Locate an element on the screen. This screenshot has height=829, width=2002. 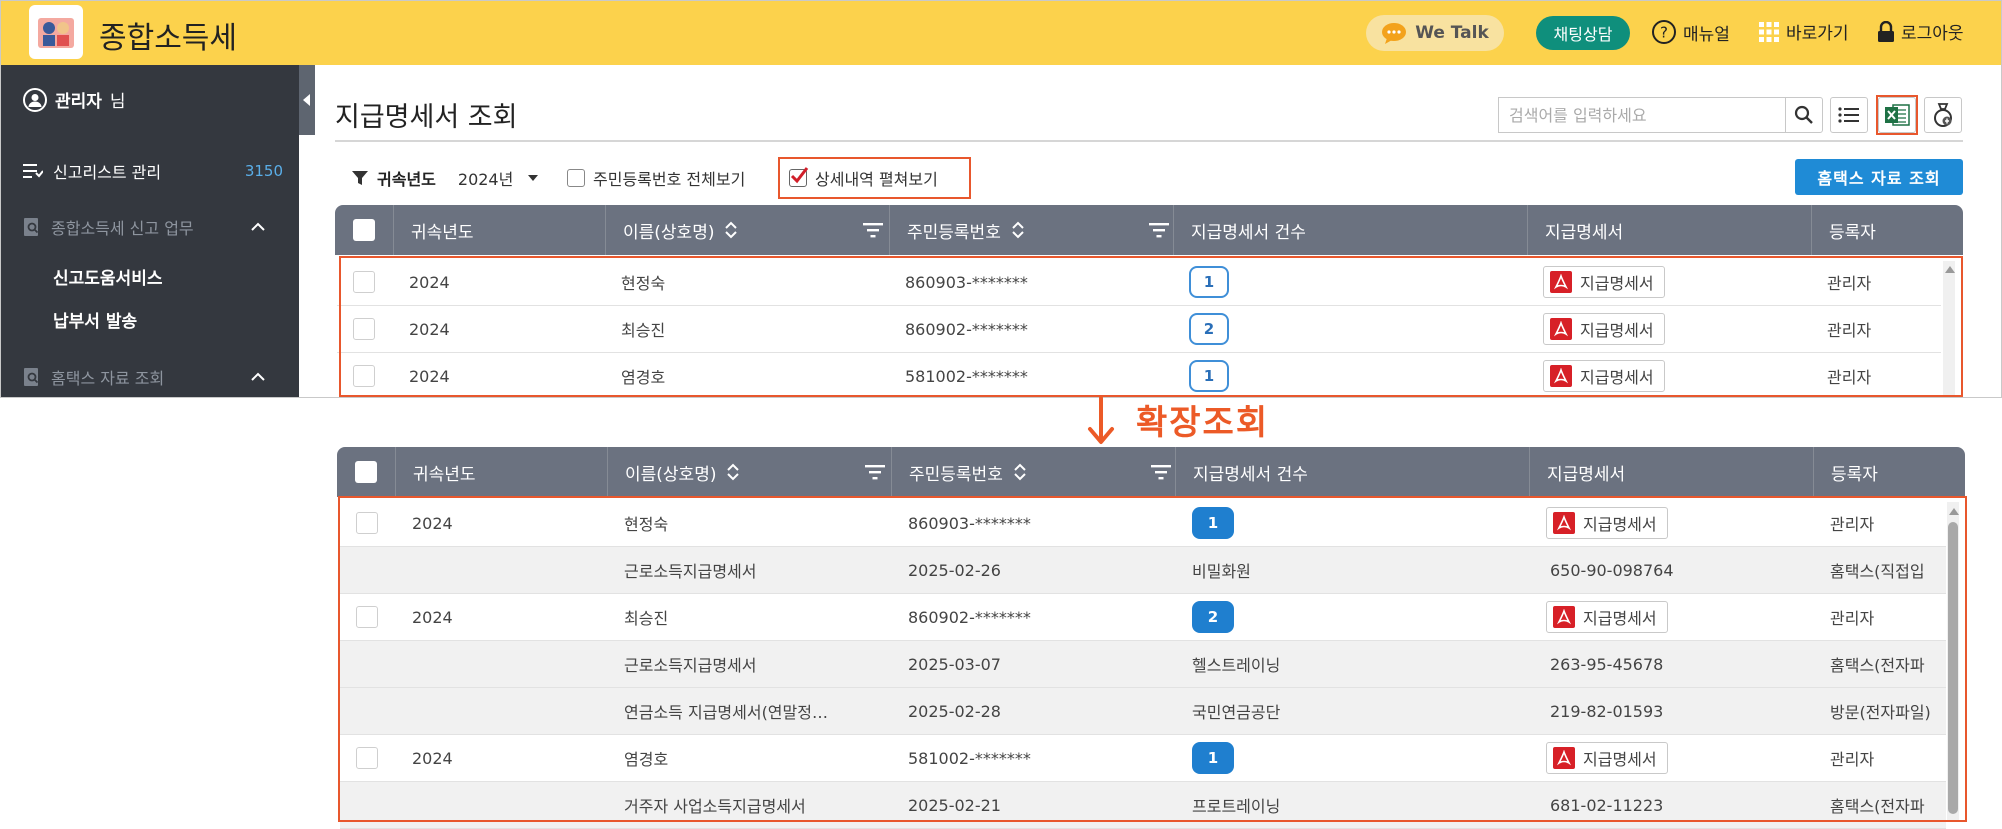
sidebar-item-hometax: 홈택스 자료 조회 is located at coordinates (153, 377).